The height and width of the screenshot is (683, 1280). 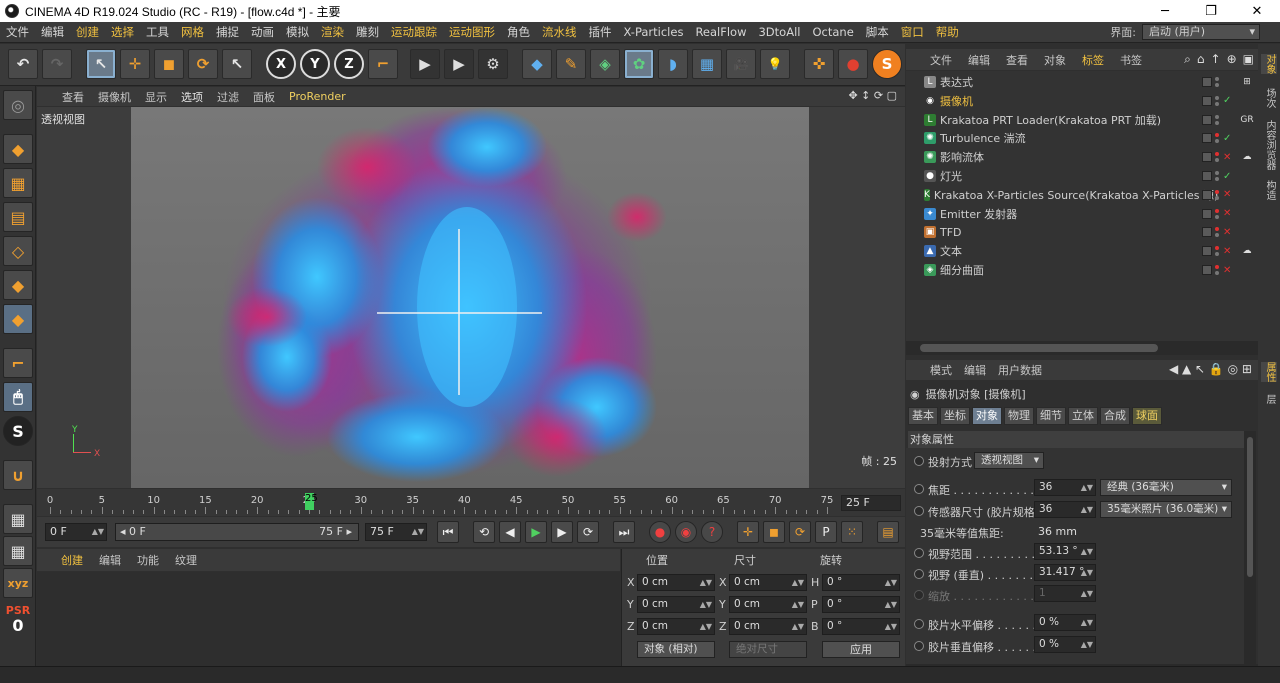 What do you see at coordinates (919, 553) in the screenshot?
I see `fov-anim-toggle` at bounding box center [919, 553].